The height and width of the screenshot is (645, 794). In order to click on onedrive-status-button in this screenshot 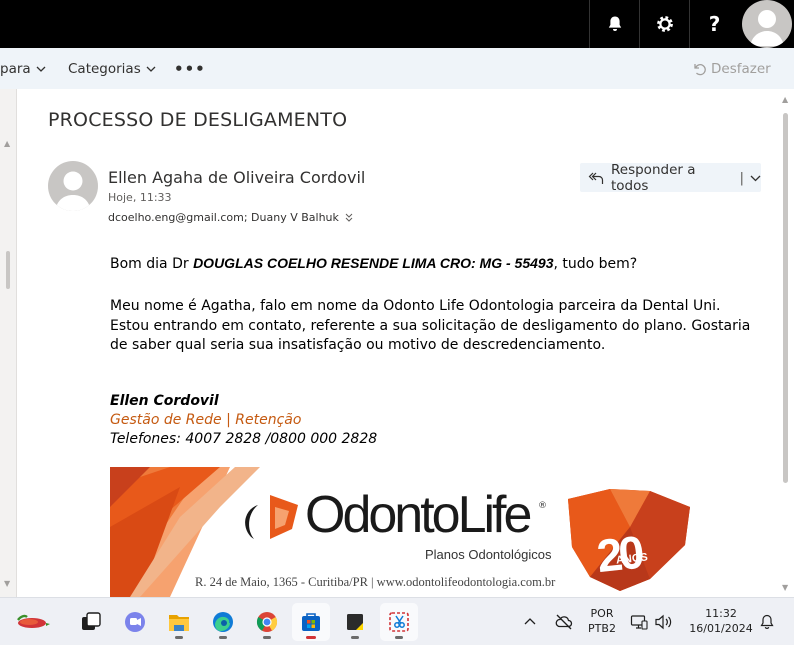, I will do `click(564, 621)`.